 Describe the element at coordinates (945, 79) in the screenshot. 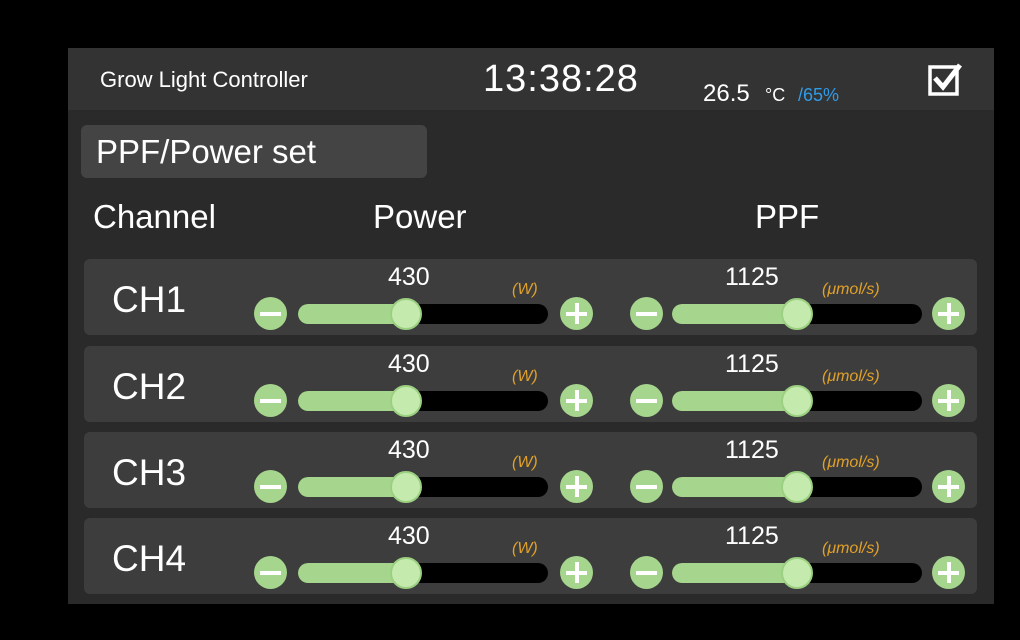

I see `checkbox-checked-icon` at that location.